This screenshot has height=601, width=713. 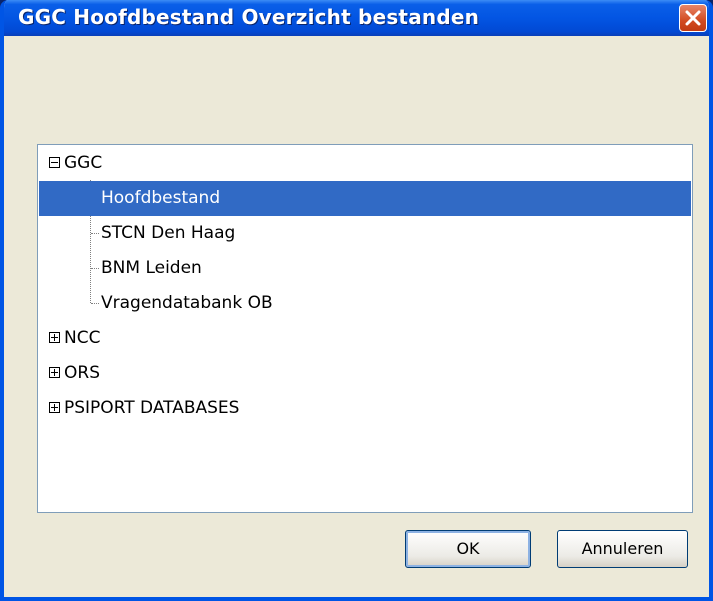 What do you see at coordinates (365, 163) in the screenshot?
I see `tree-node-ggc: GGC` at bounding box center [365, 163].